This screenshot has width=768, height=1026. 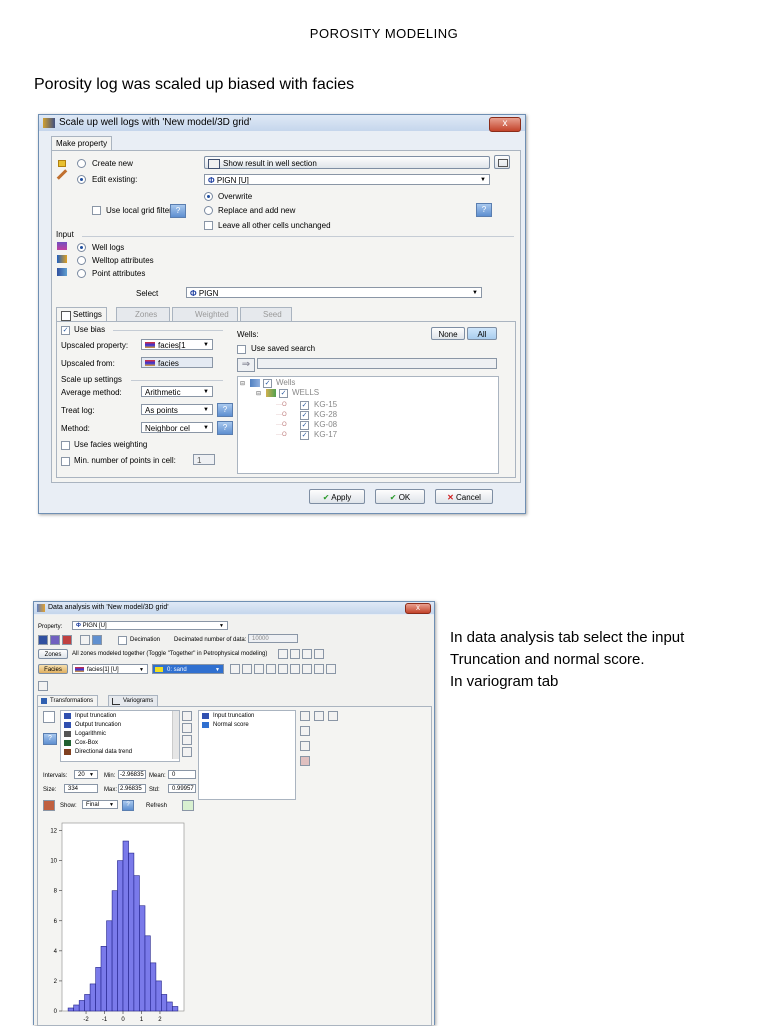 I want to click on move-up-icon, so click(x=305, y=716).